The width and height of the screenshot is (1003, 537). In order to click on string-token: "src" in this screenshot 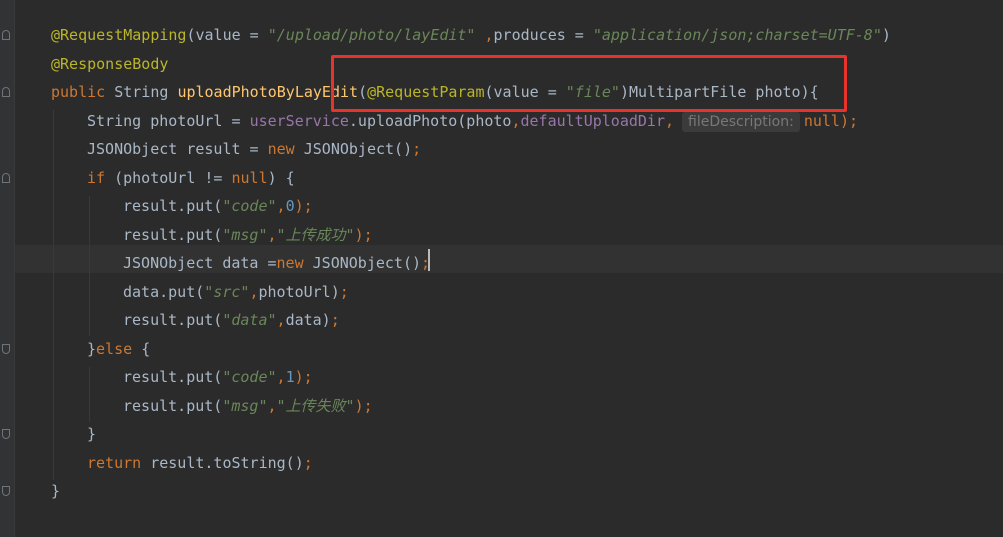, I will do `click(227, 292)`.